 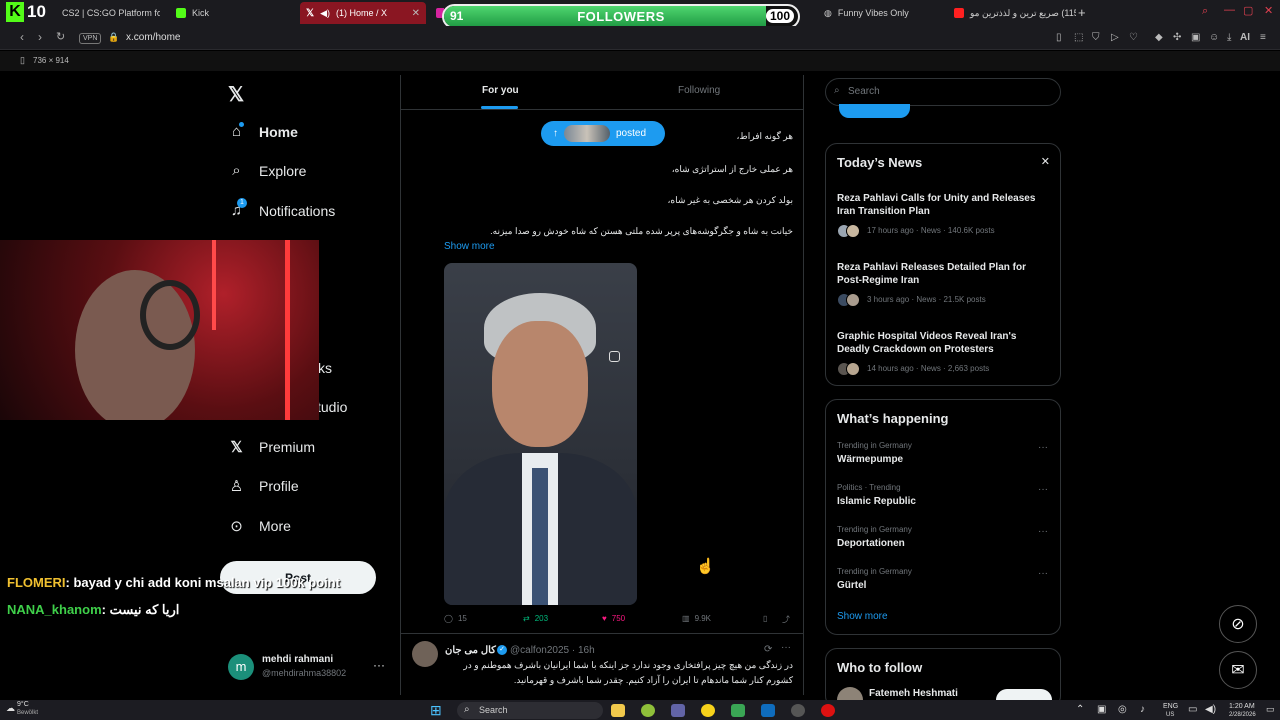 I want to click on back-icon: ‹, so click(x=22, y=37).